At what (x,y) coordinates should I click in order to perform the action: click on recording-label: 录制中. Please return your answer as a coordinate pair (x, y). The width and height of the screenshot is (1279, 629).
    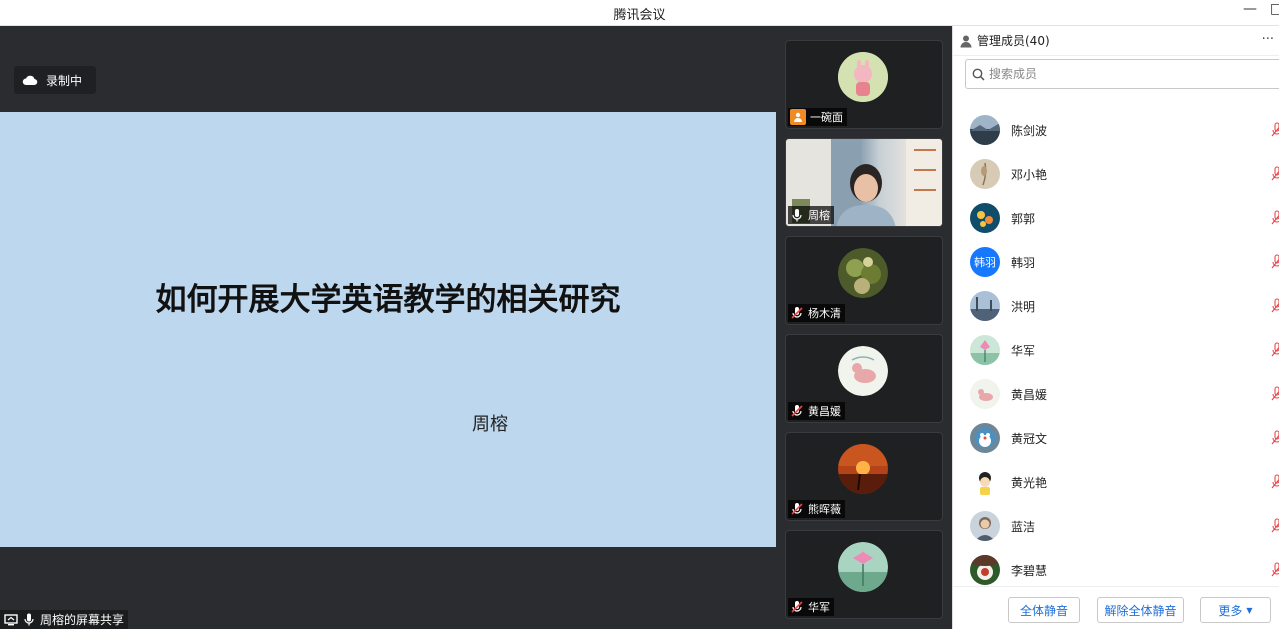
    Looking at the image, I should click on (64, 80).